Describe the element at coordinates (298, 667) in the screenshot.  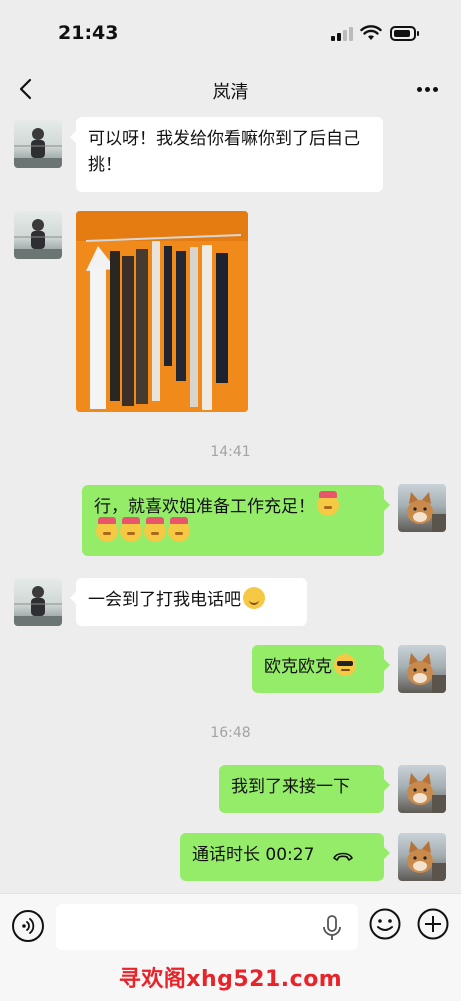
I see `message-text: 欧克欧克` at that location.